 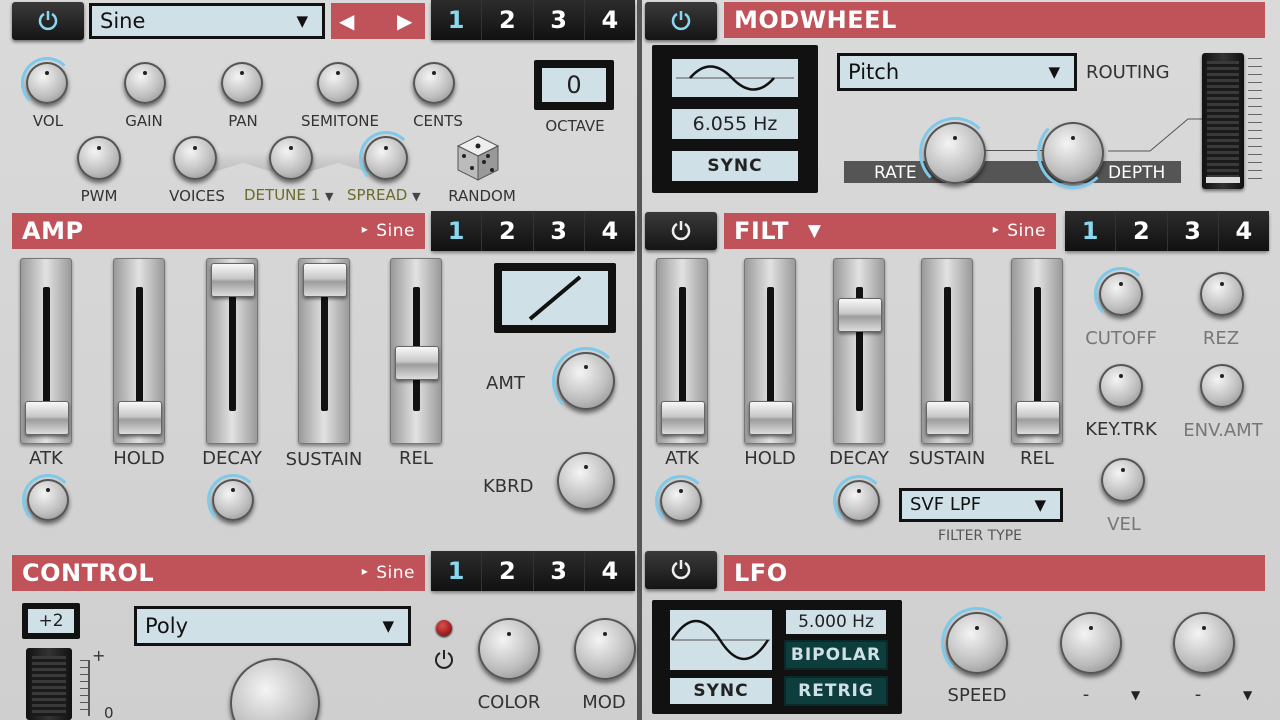 I want to click on voices-knob, so click(x=195, y=158).